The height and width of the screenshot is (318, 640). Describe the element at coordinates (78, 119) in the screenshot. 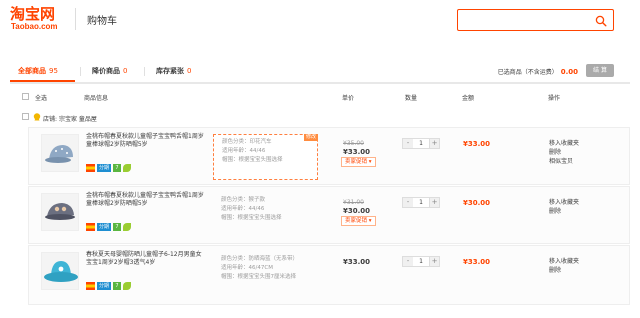

I see `shop-name-link: 宗宝家 童品屋` at that location.